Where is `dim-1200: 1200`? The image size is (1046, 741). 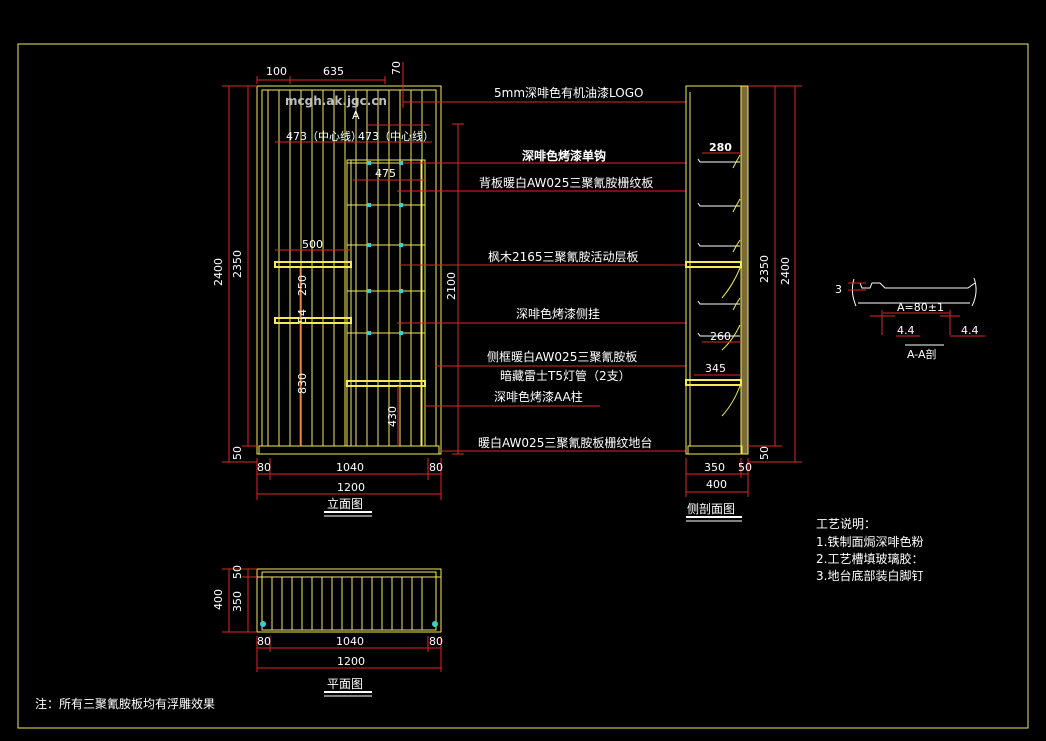
dim-1200: 1200 is located at coordinates (351, 487).